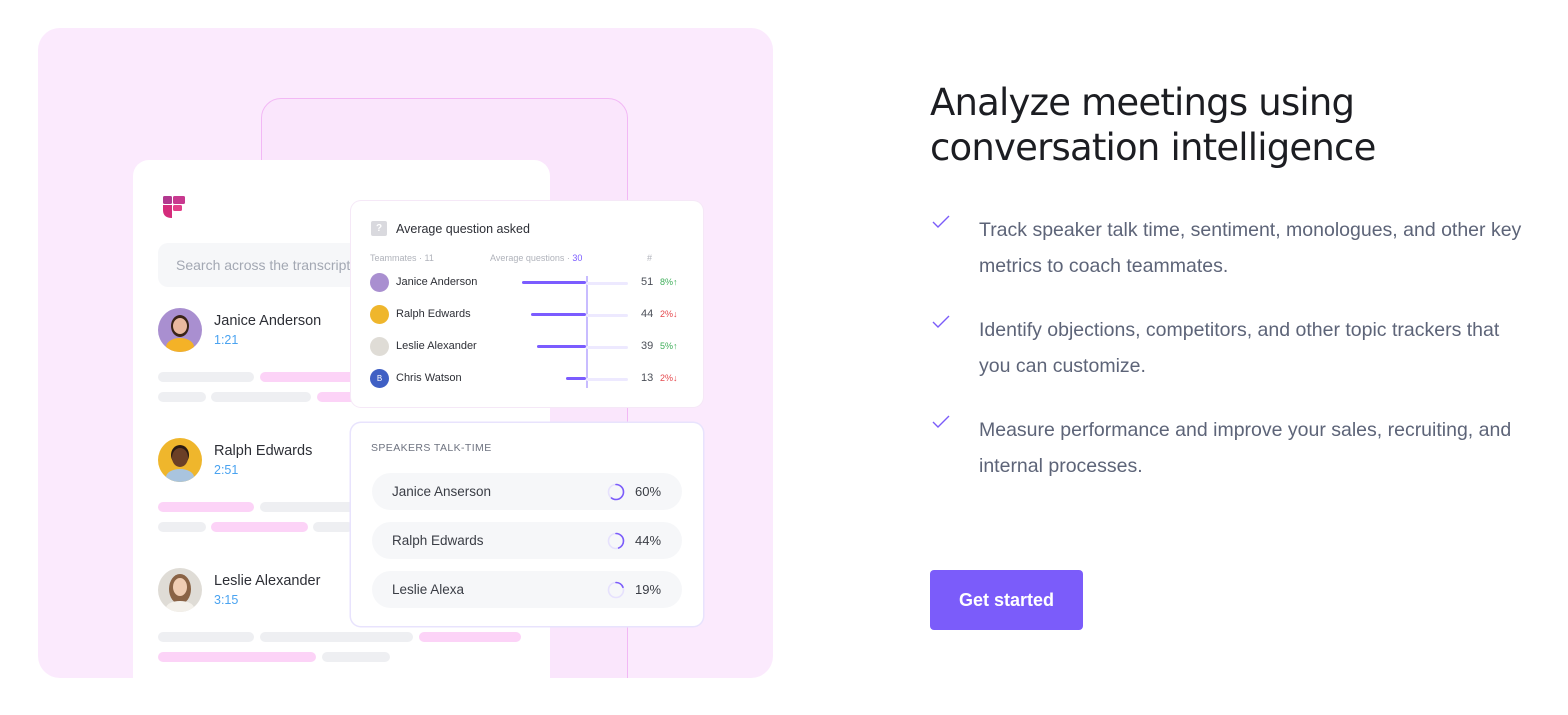 The width and height of the screenshot is (1568, 715). Describe the element at coordinates (669, 346) in the screenshot. I see `change-badge: 5%↑` at that location.